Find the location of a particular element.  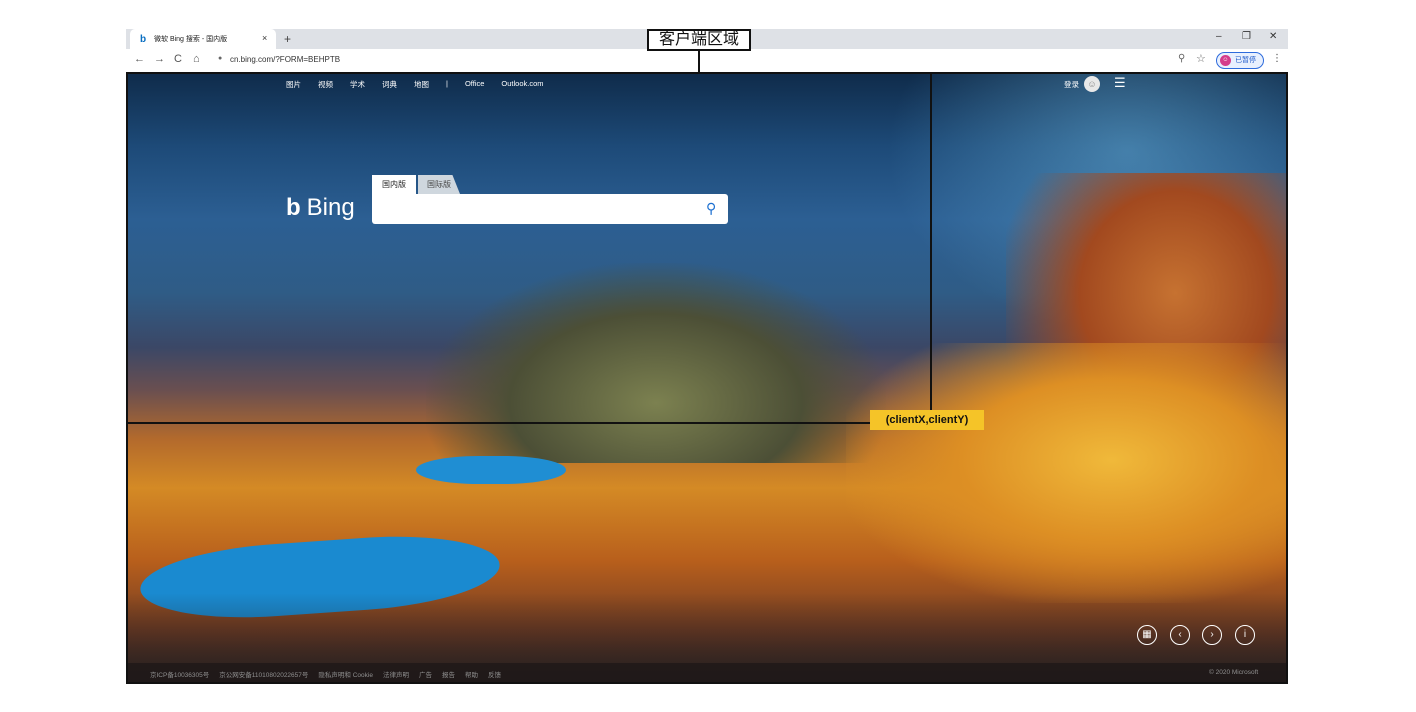

nav-outlook: Outlook.com is located at coordinates (522, 86).